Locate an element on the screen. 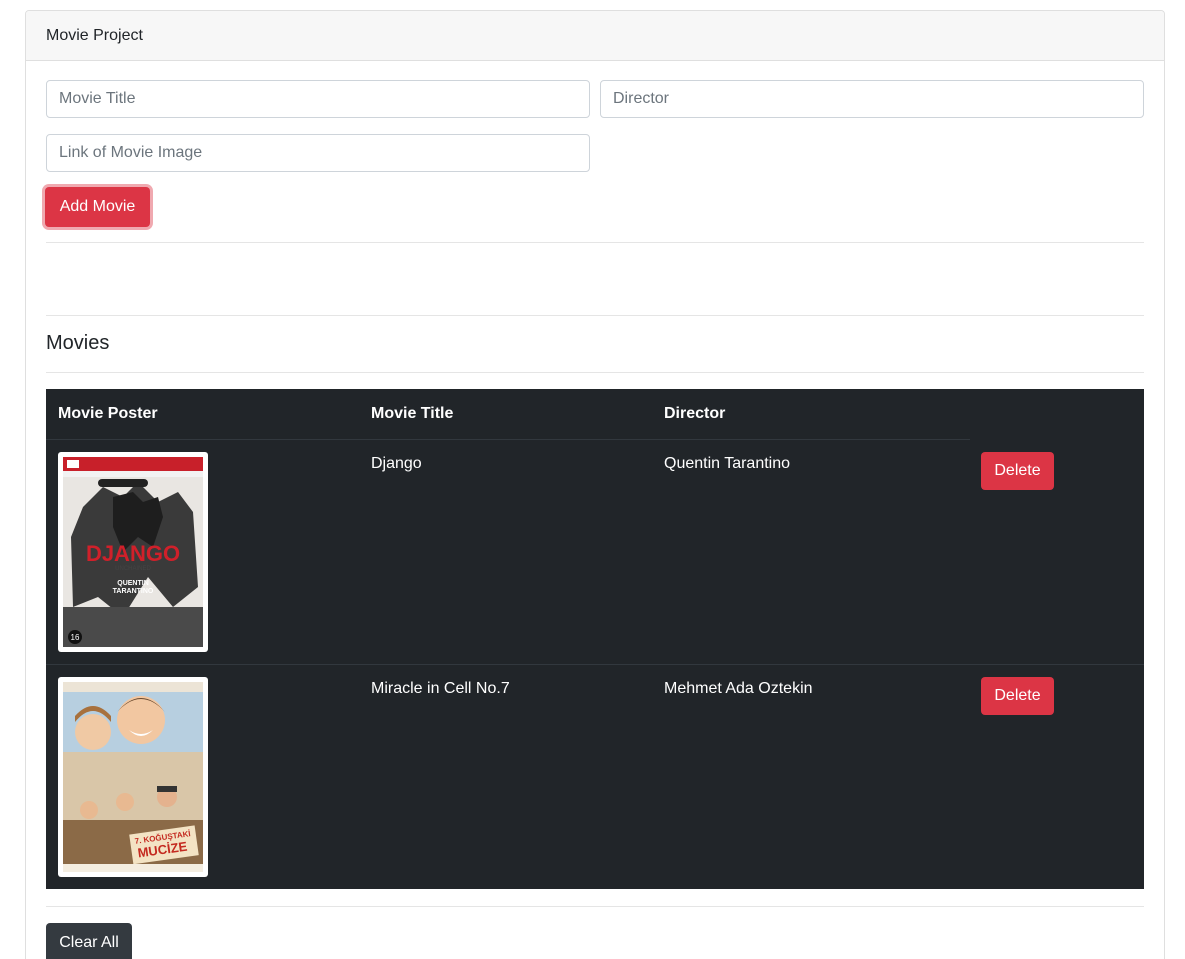 The width and height of the screenshot is (1185, 959). django-poster-image: DJANGO UNCHAINED QUENTIN TARANTINO 16 is located at coordinates (133, 552).